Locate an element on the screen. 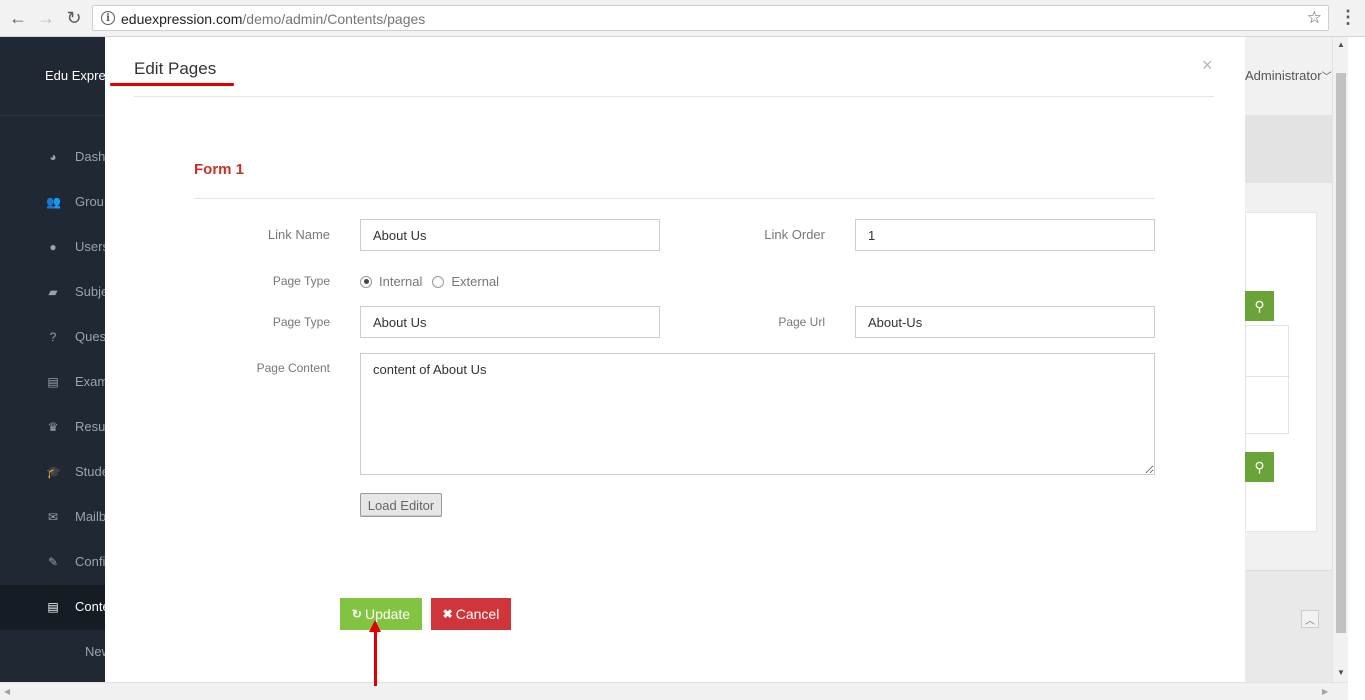 The image size is (1365, 700). page-type-radio-group: Internal External is located at coordinates (434, 281).